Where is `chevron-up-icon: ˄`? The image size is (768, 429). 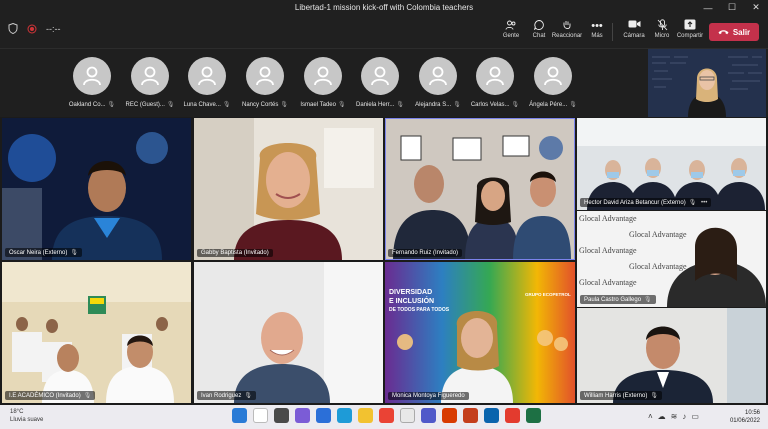 chevron-up-icon: ˄ is located at coordinates (650, 416).